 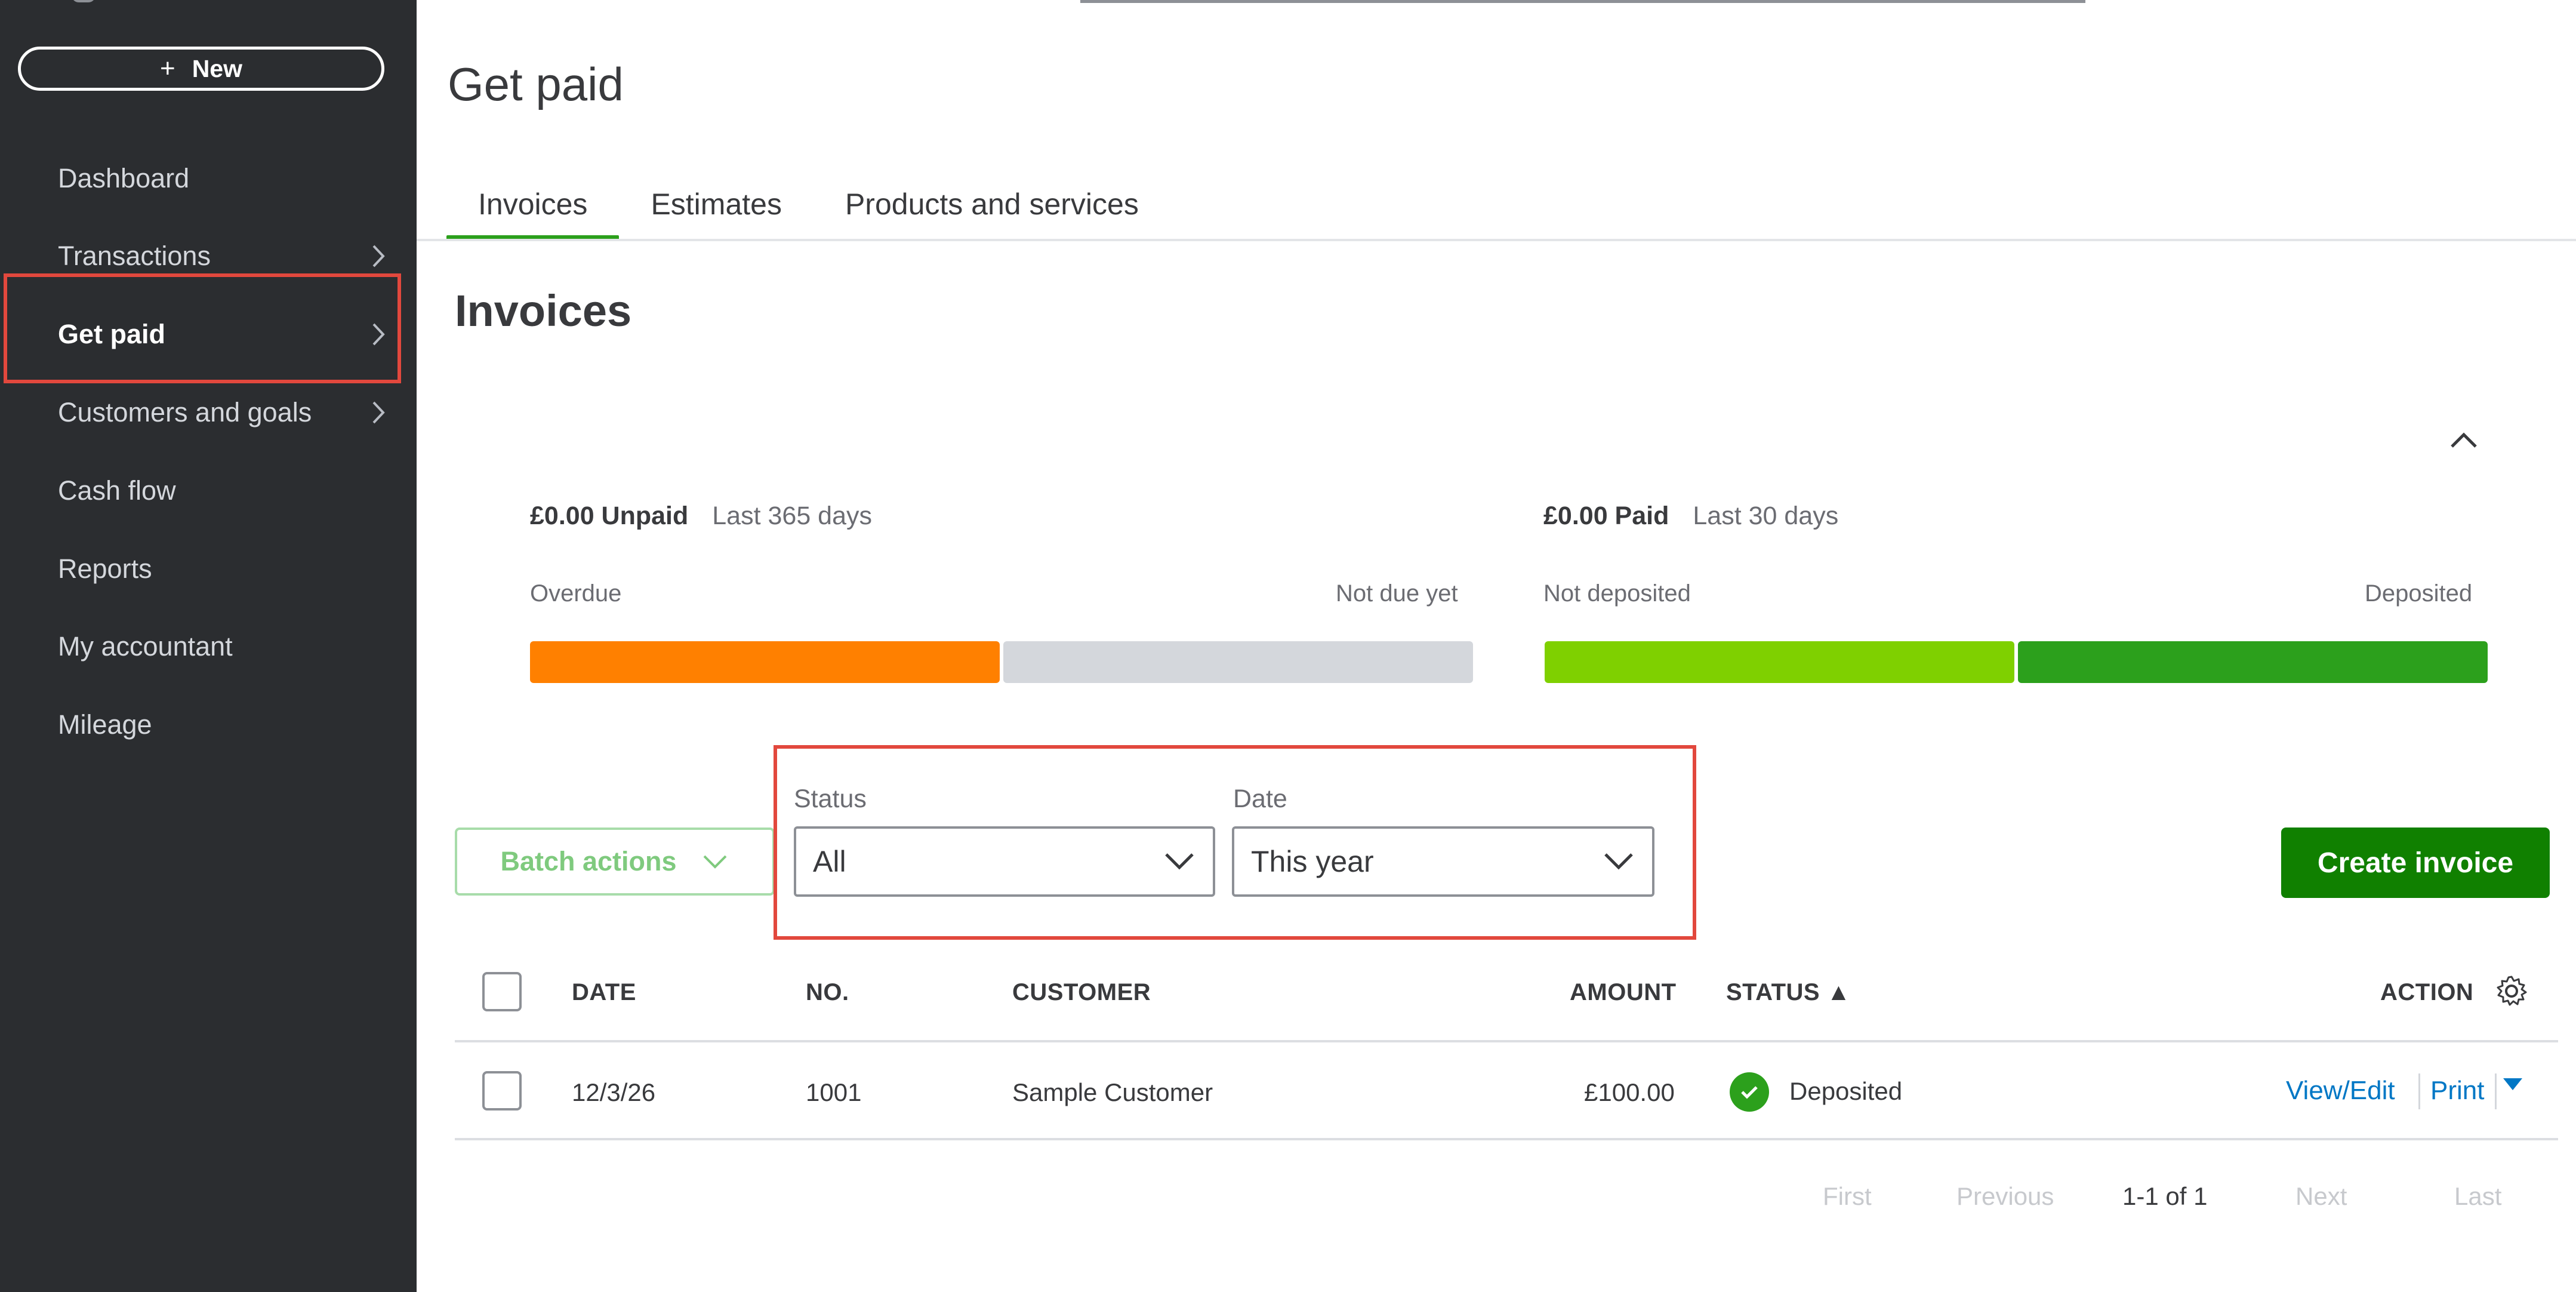 I want to click on unpaid-summary: £0.00 Unpaid Last 365 days, so click(x=701, y=516).